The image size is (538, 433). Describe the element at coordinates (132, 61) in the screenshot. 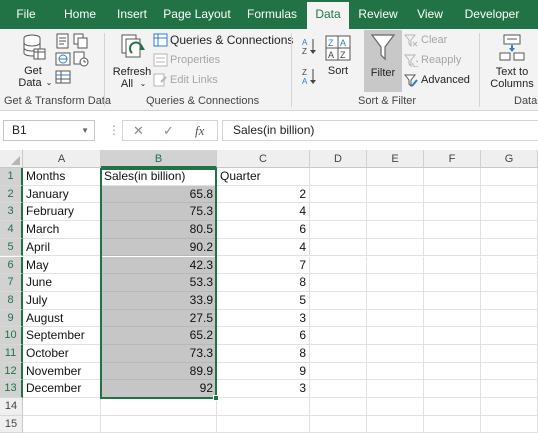

I see `refresh-all-button: Refresh All ⌄` at that location.